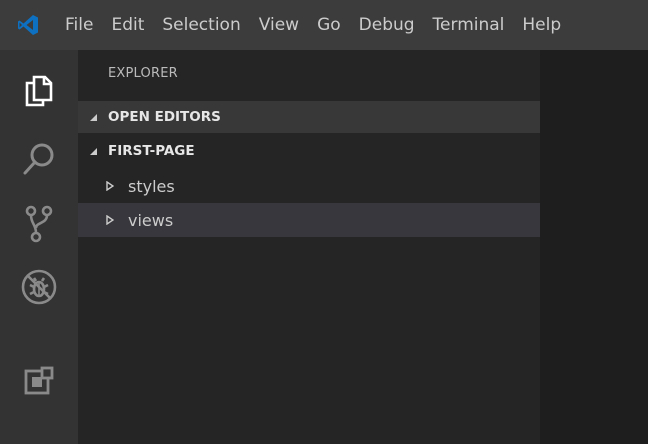 The height and width of the screenshot is (444, 648). What do you see at coordinates (309, 151) in the screenshot?
I see `section-first-page: FIRST-PAGE` at bounding box center [309, 151].